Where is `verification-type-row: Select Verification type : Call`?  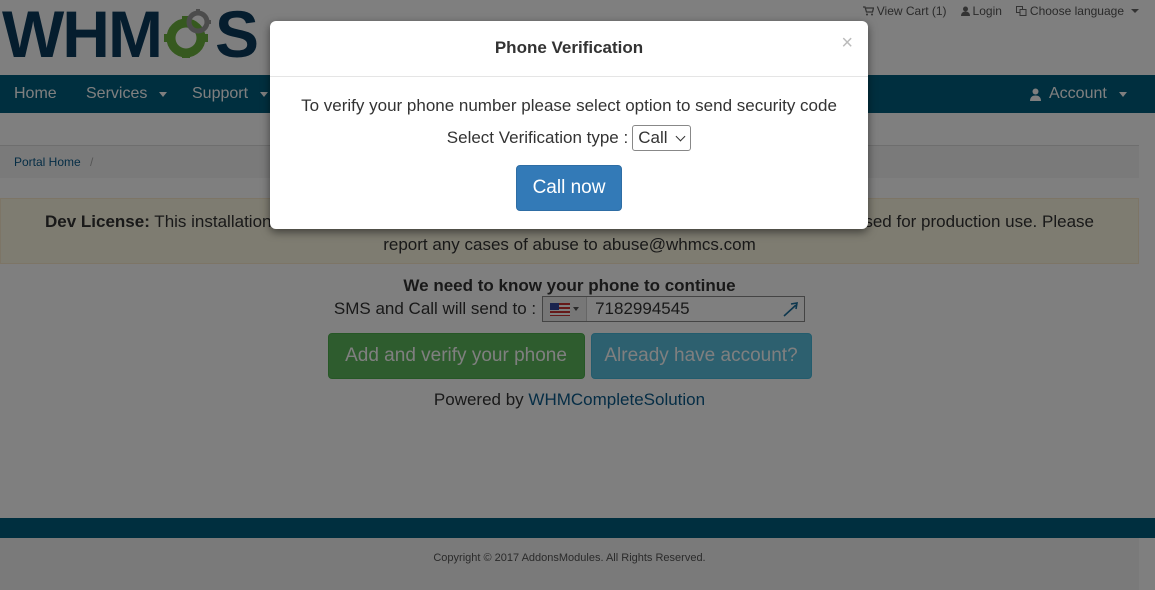
verification-type-row: Select Verification type : Call is located at coordinates (569, 138).